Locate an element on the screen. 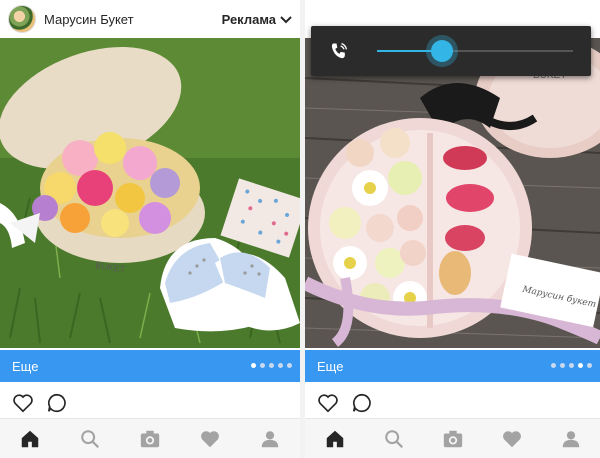 This screenshot has height=458, width=600. chevron-down-icon is located at coordinates (286, 20).